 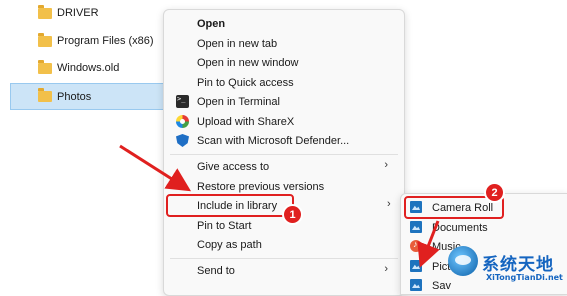 What do you see at coordinates (292, 214) in the screenshot?
I see `step-badge-1: 1` at bounding box center [292, 214].